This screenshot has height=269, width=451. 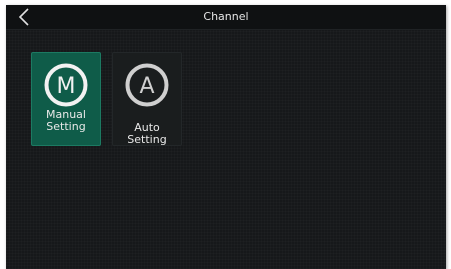 I want to click on page-title: Channel, so click(x=226, y=16).